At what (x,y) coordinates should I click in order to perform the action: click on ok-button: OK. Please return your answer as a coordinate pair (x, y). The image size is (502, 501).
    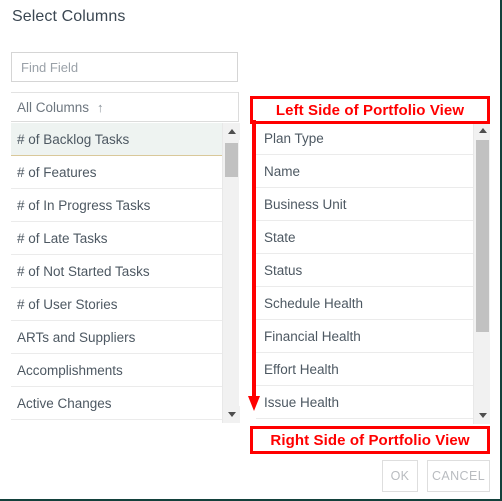
    Looking at the image, I should click on (400, 476).